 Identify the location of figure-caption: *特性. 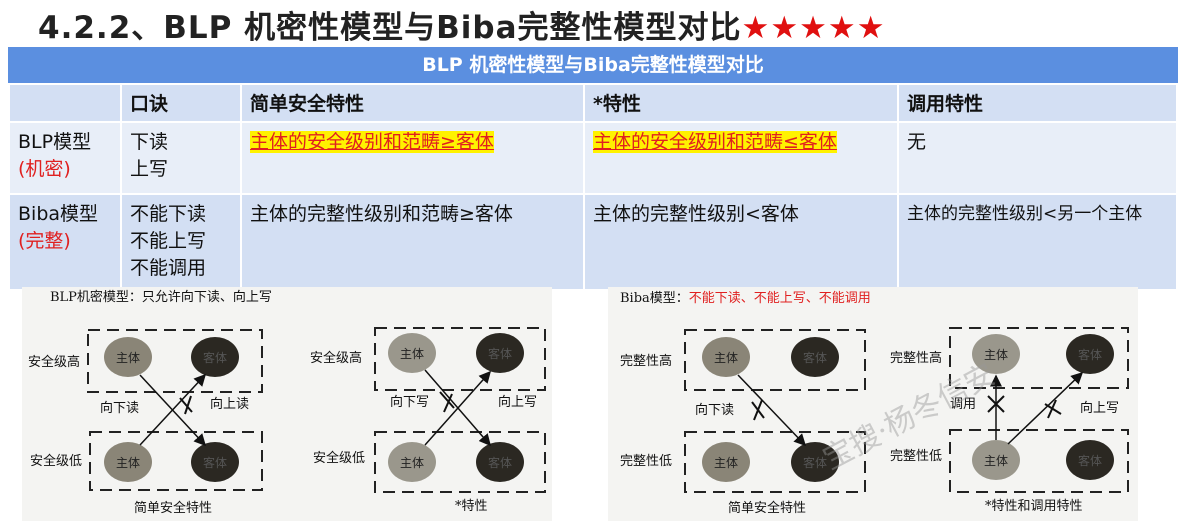
(471, 506).